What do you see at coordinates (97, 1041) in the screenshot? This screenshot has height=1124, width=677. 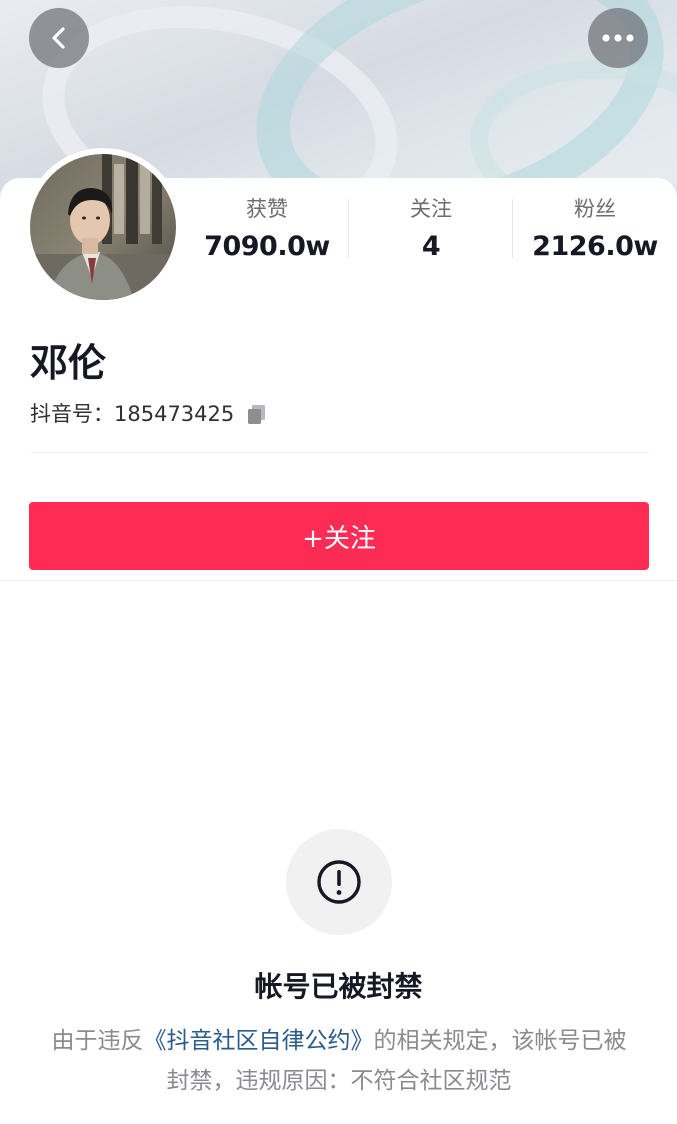 I see `banned-desc-prefix: 由于违反` at bounding box center [97, 1041].